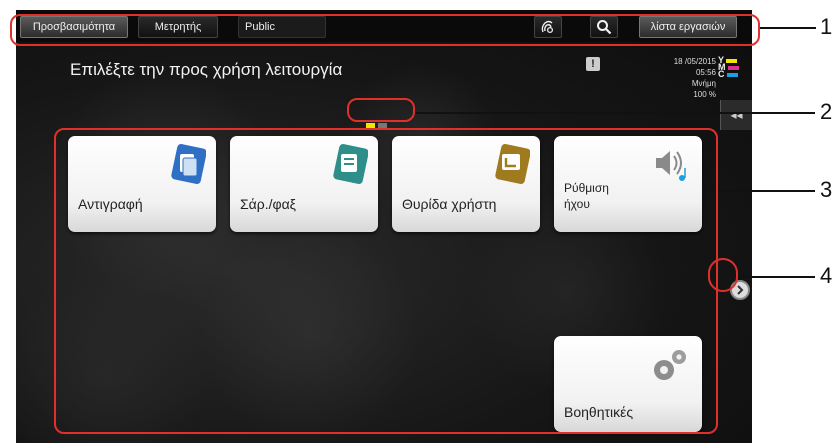  What do you see at coordinates (826, 26) in the screenshot?
I see `callout-number-1: 1` at bounding box center [826, 26].